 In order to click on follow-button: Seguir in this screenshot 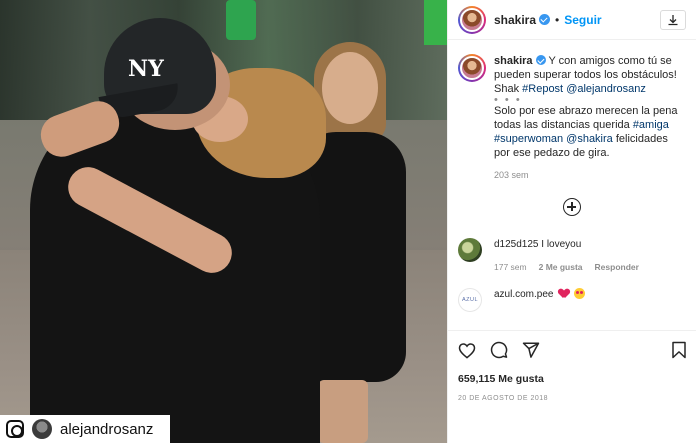, I will do `click(582, 20)`.